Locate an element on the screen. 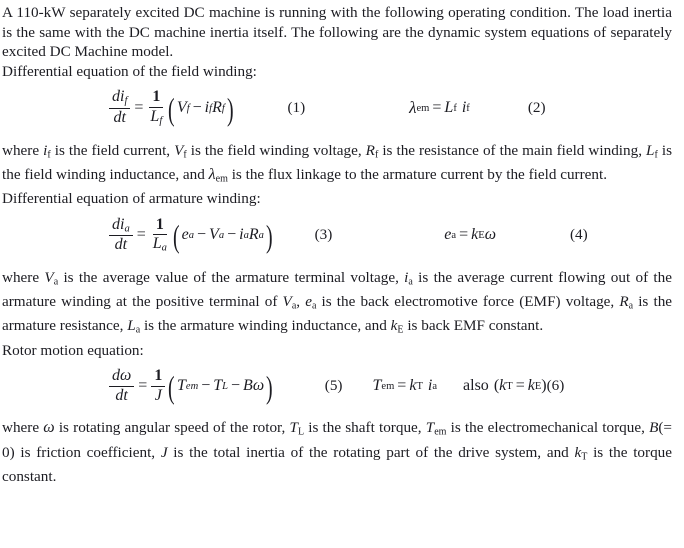 This screenshot has height=548, width=684. equation-6-kE: k is located at coordinates (531, 386).